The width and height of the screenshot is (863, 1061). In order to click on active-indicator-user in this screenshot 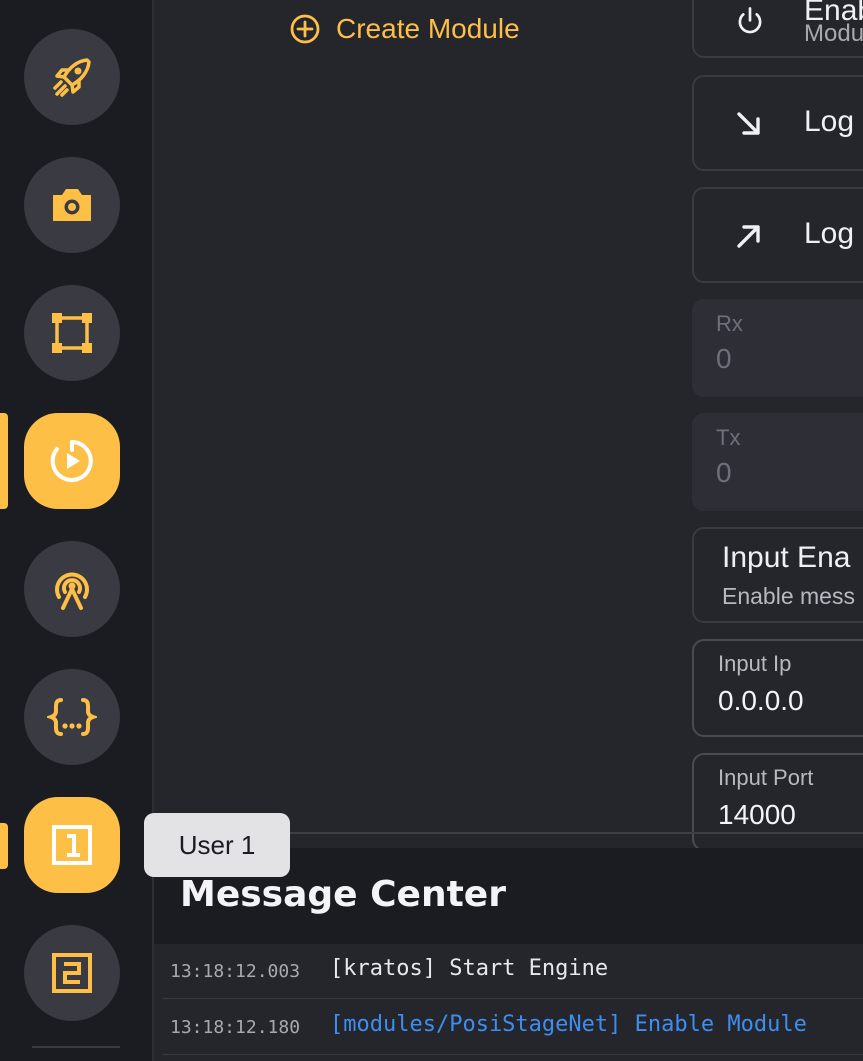, I will do `click(4, 846)`.